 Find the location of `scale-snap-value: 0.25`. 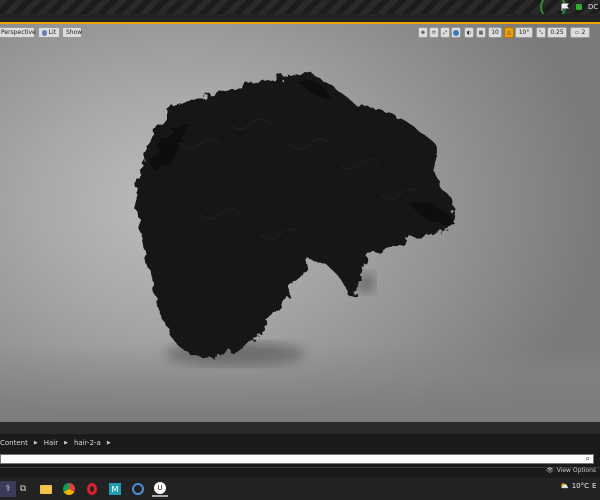

scale-snap-value: 0.25 is located at coordinates (557, 32).